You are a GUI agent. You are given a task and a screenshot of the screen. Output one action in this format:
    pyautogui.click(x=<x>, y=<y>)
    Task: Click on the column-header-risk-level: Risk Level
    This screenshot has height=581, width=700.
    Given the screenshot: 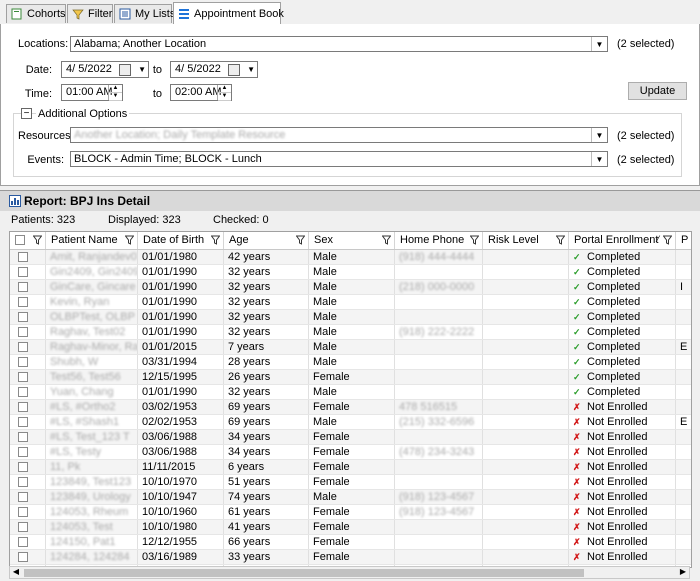 What is the action you would take?
    pyautogui.click(x=526, y=240)
    